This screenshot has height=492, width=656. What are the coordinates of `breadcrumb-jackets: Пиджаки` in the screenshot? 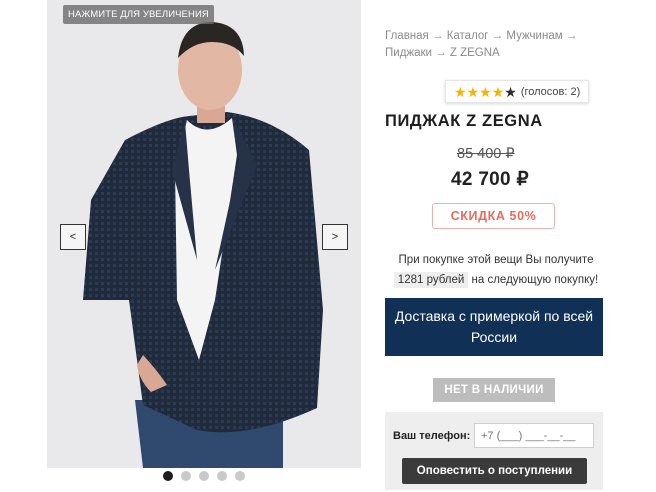 It's located at (408, 53).